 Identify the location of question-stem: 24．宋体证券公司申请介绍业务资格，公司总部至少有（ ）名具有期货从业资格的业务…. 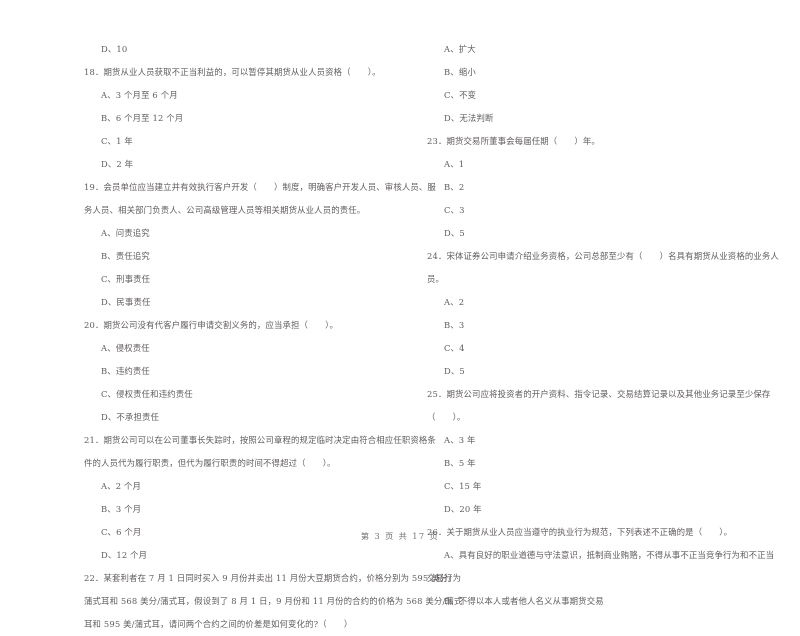
(603, 256).